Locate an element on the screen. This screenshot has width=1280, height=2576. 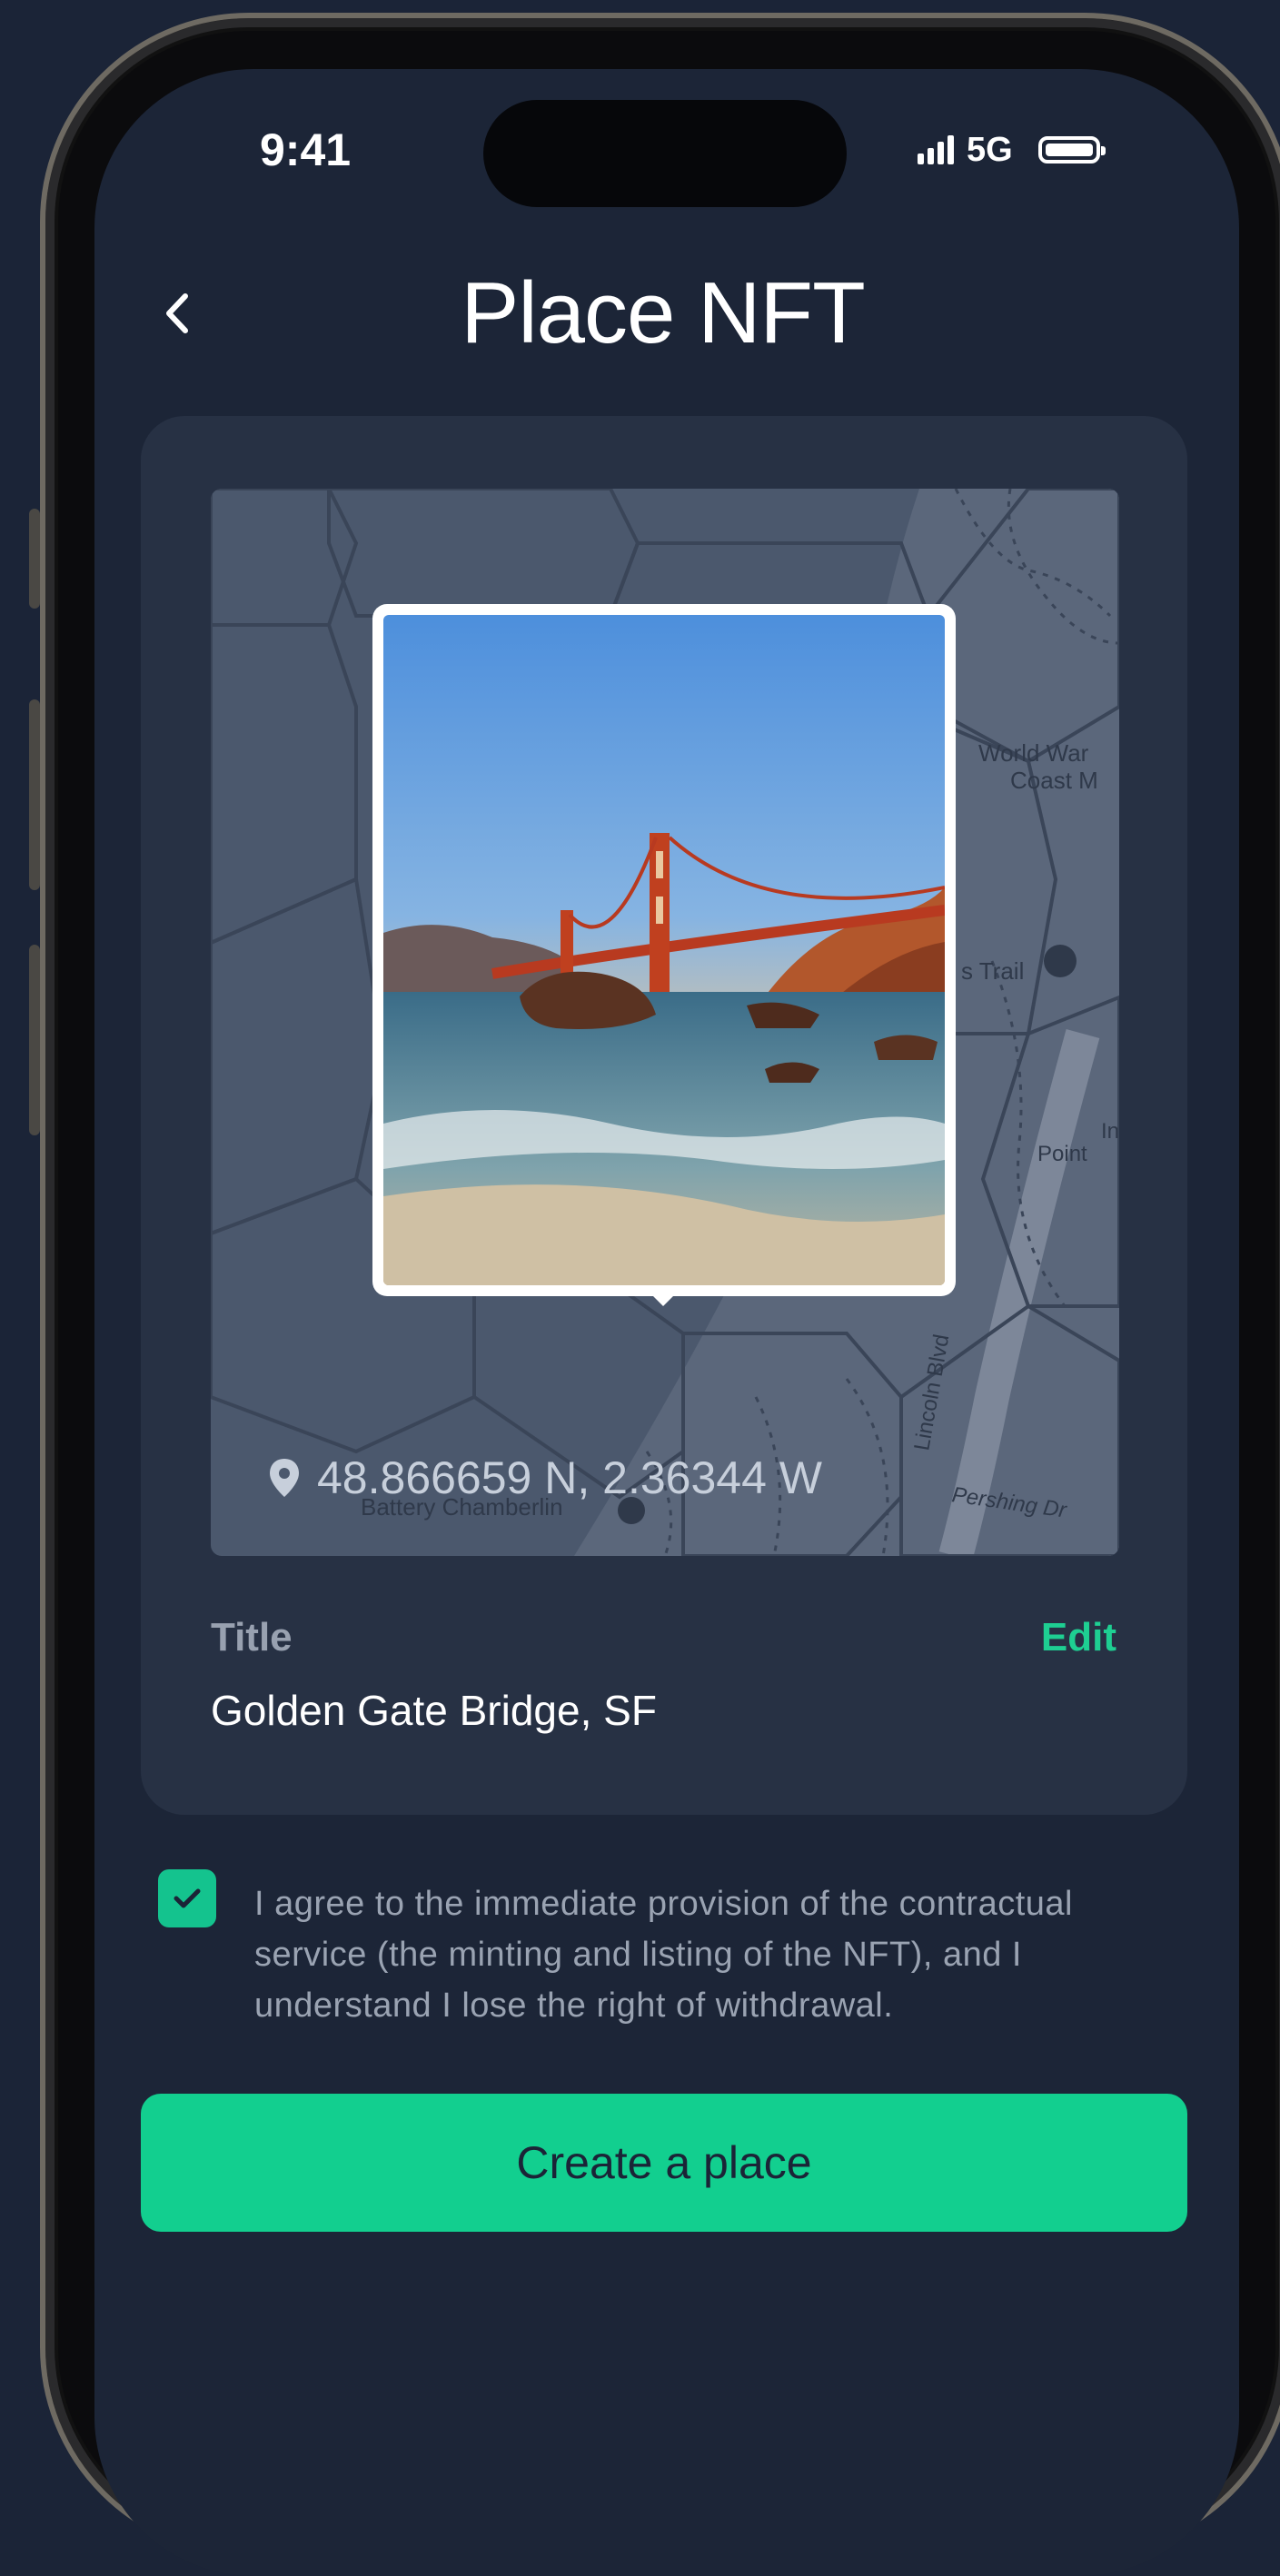
volume-down-button is located at coordinates (34, 1040).